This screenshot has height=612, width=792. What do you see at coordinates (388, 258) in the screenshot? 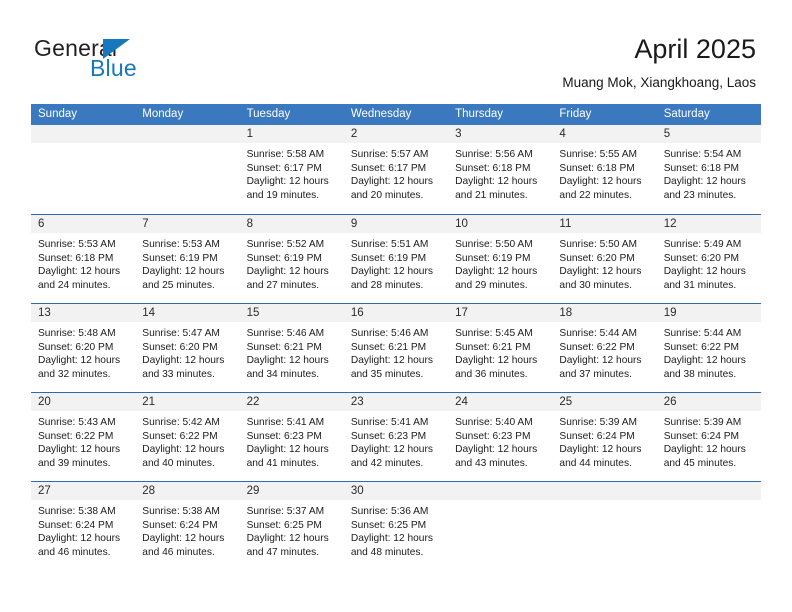
I see `sunset-text: Sunset: 6:19 PM` at bounding box center [388, 258].